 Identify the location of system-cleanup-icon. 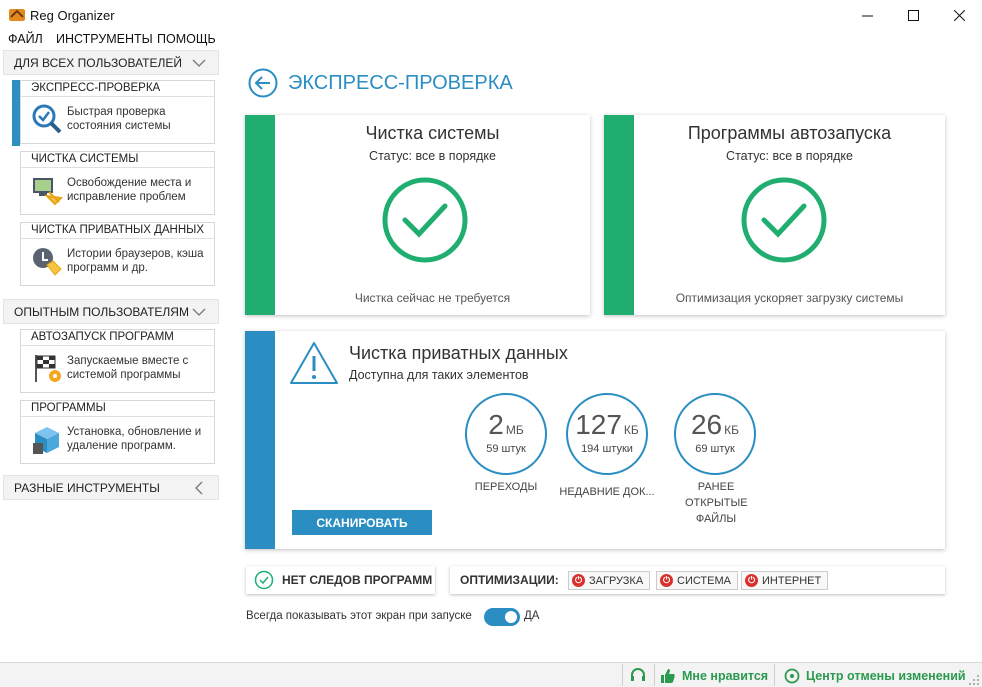
(48, 192).